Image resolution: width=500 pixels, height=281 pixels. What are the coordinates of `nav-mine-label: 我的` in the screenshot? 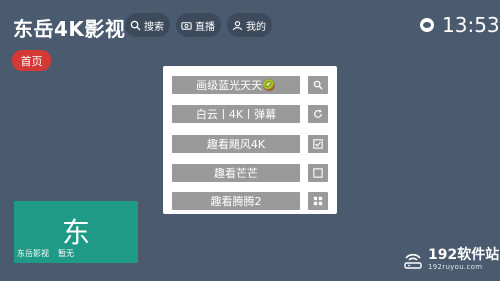 It's located at (256, 27).